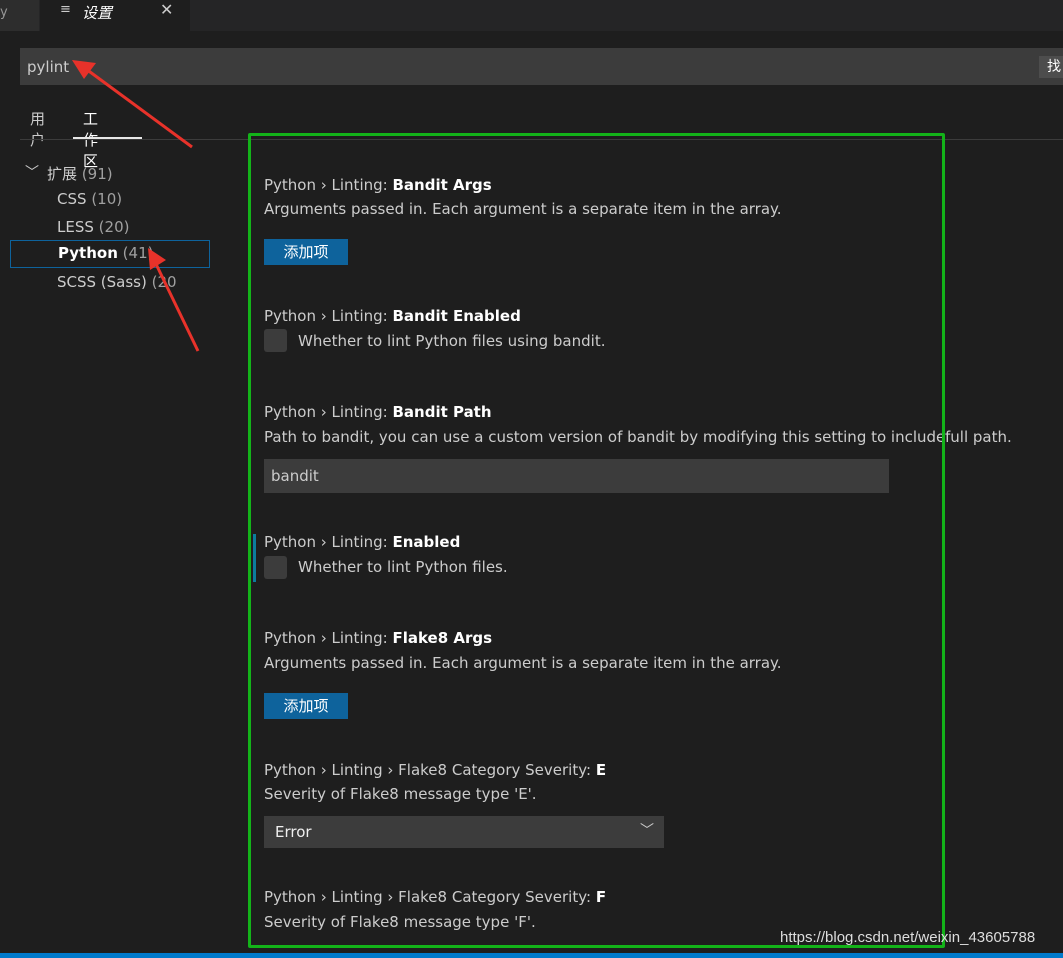 Image resolution: width=1063 pixels, height=958 pixels. I want to click on setting-title: Python › Linting: Flake8 Args, so click(378, 638).